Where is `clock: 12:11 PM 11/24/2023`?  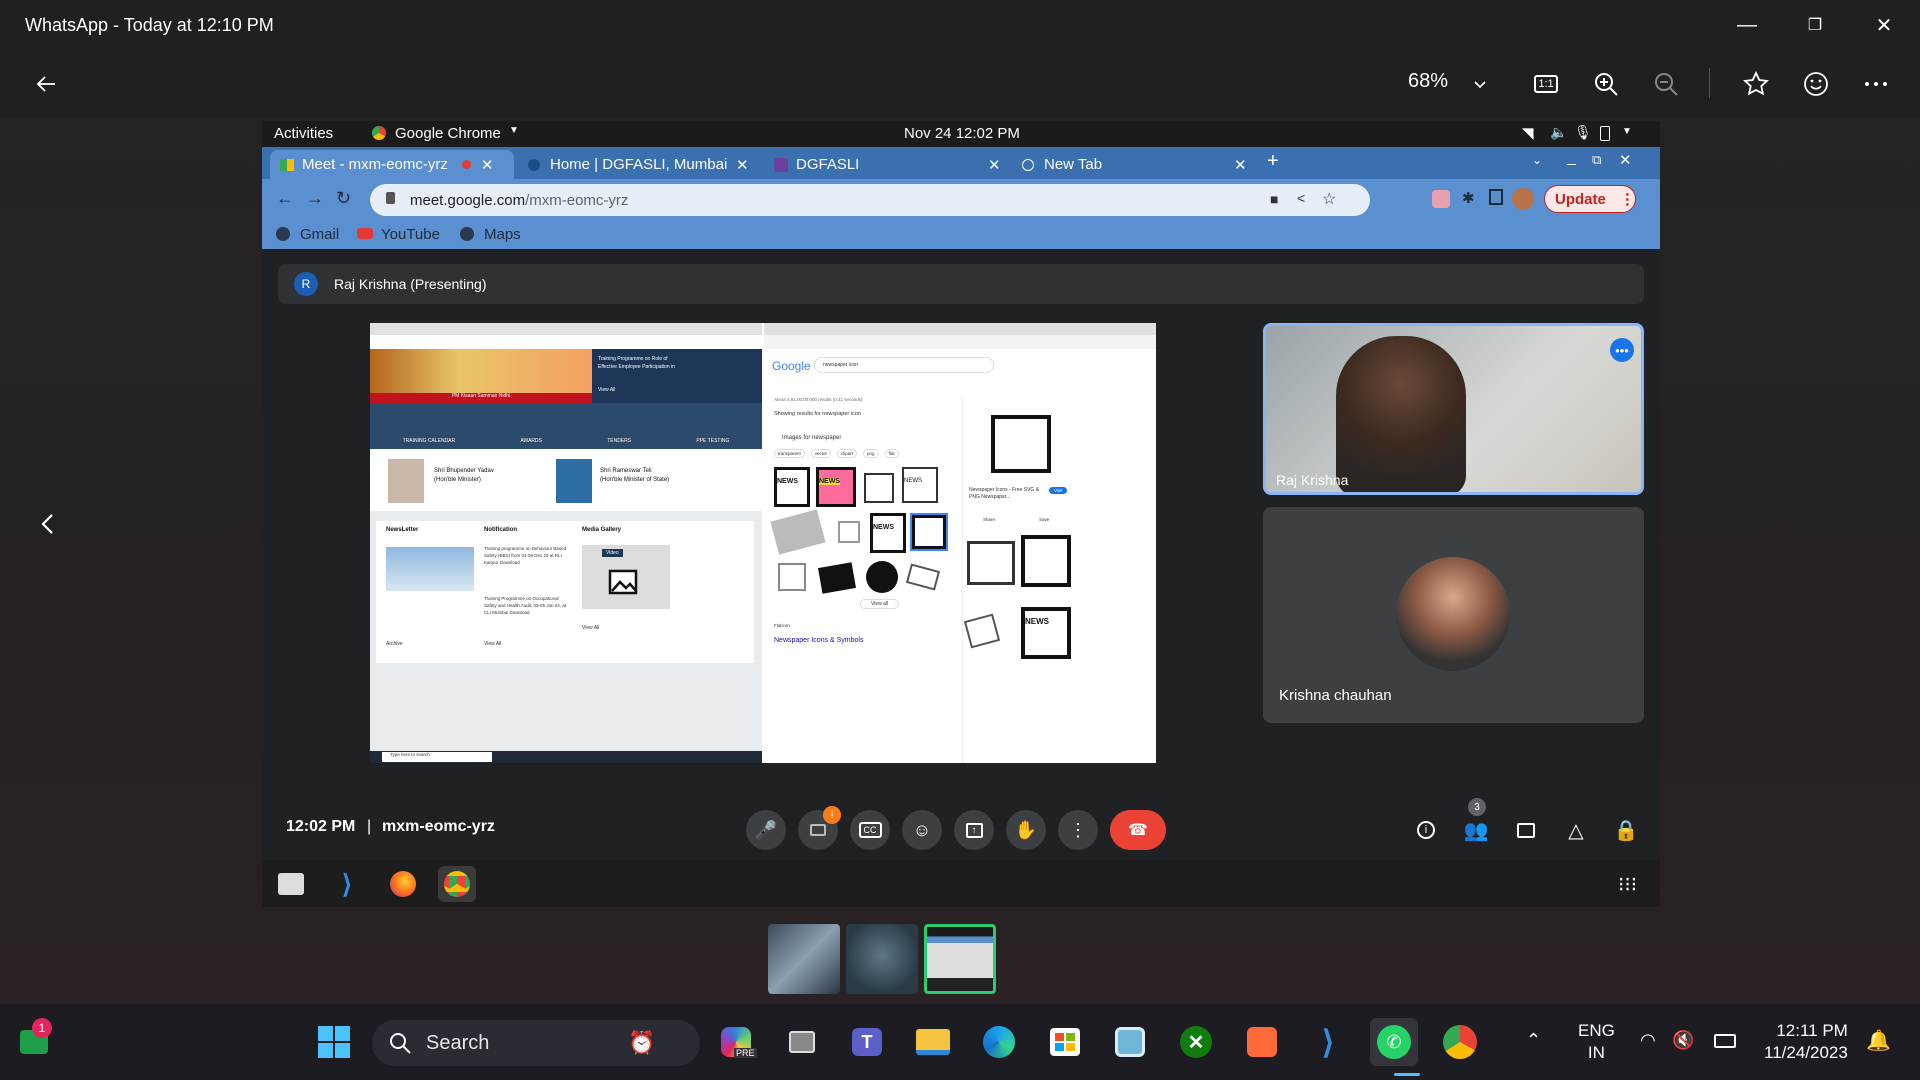 clock: 12:11 PM 11/24/2023 is located at coordinates (1806, 1042).